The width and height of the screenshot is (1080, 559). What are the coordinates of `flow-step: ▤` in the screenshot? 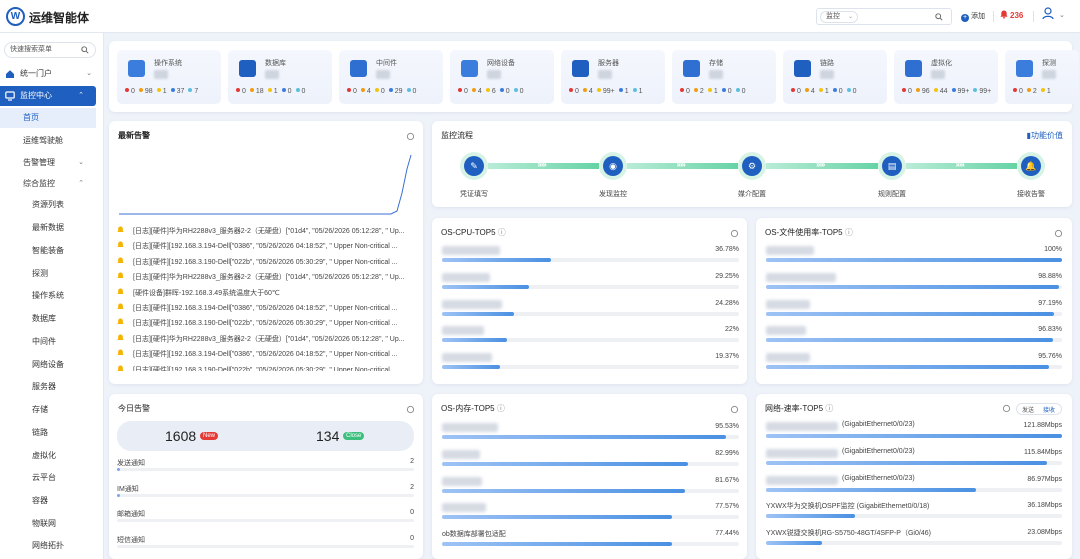 It's located at (892, 166).